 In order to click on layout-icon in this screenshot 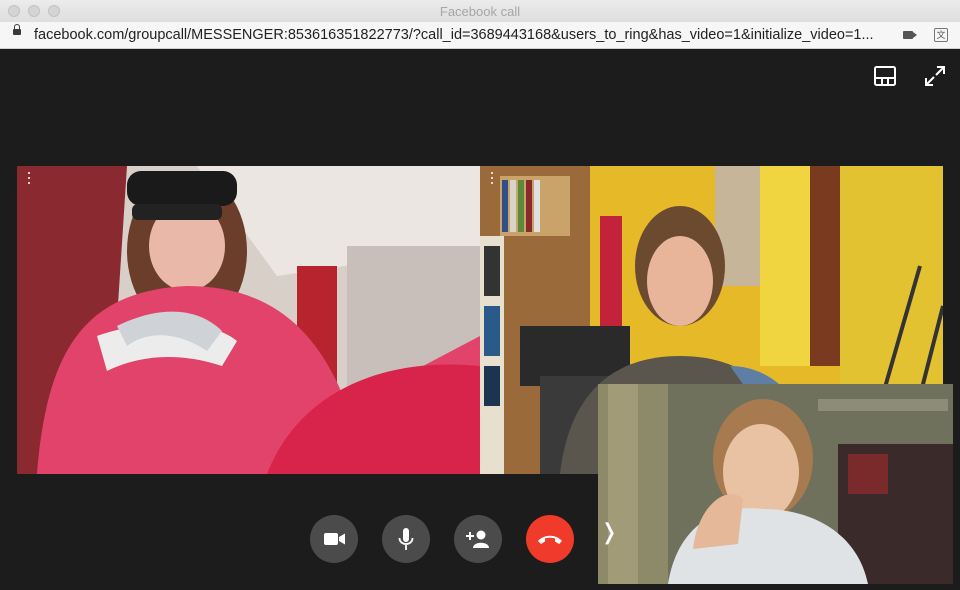, I will do `click(885, 76)`.